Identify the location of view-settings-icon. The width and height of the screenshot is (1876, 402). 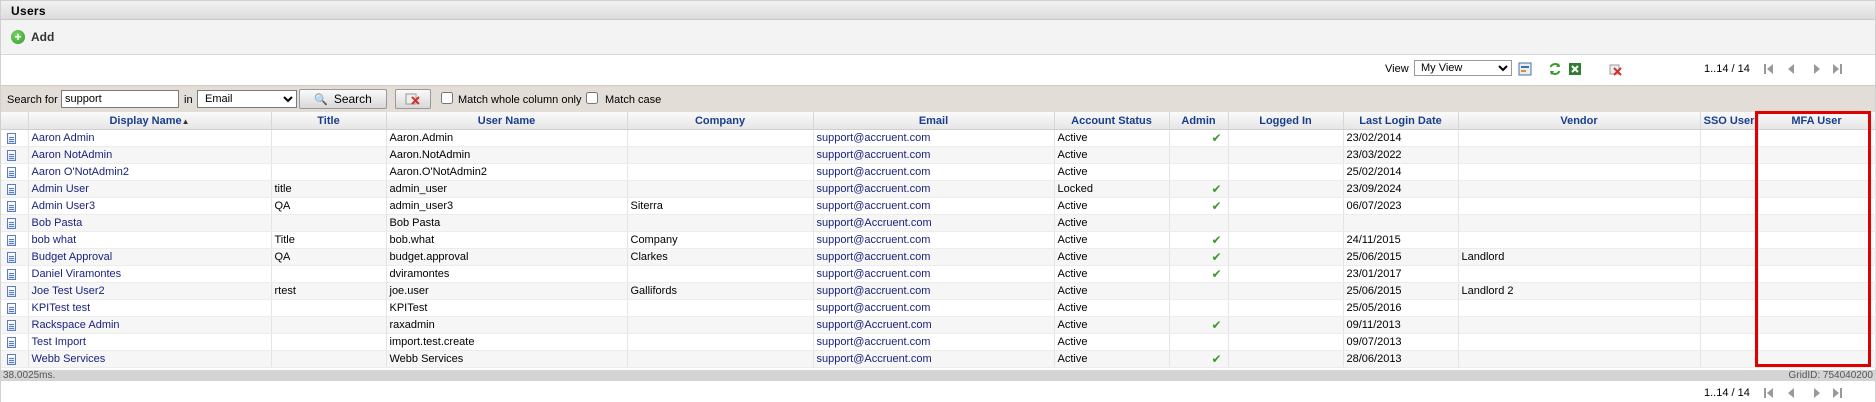
(1525, 69).